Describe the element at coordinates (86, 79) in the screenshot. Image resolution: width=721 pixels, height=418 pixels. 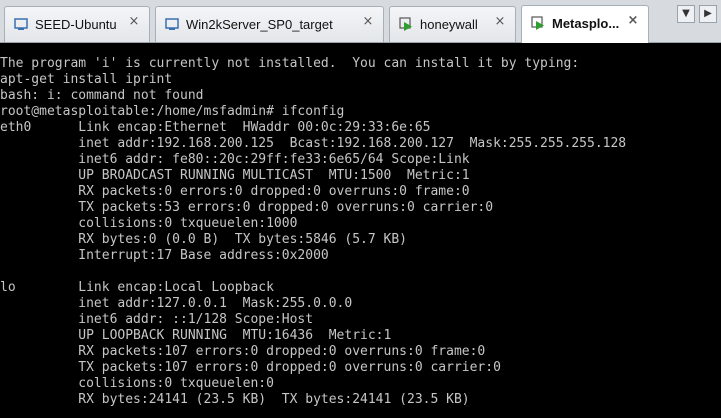
I see `terminal-line: apt-get install iprint` at that location.